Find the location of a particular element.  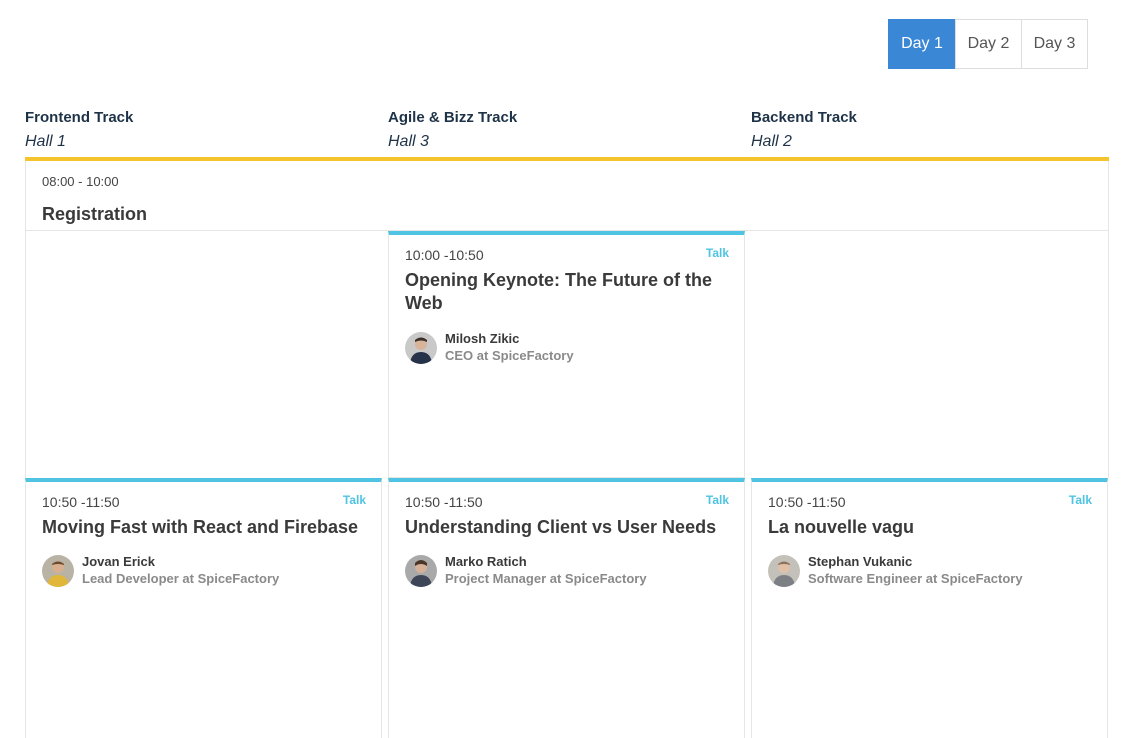

session-title: La nouvelle vagu is located at coordinates (930, 527).